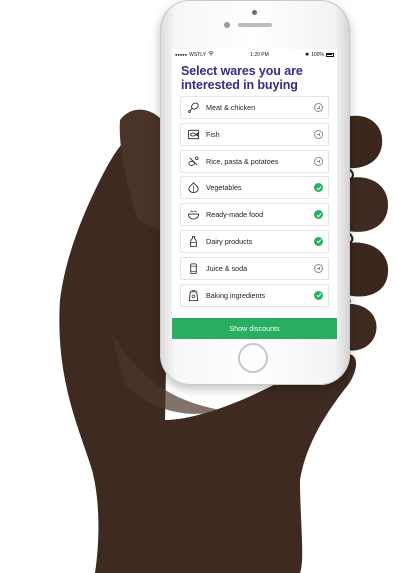  I want to click on milk-bottle-icon, so click(193, 241).